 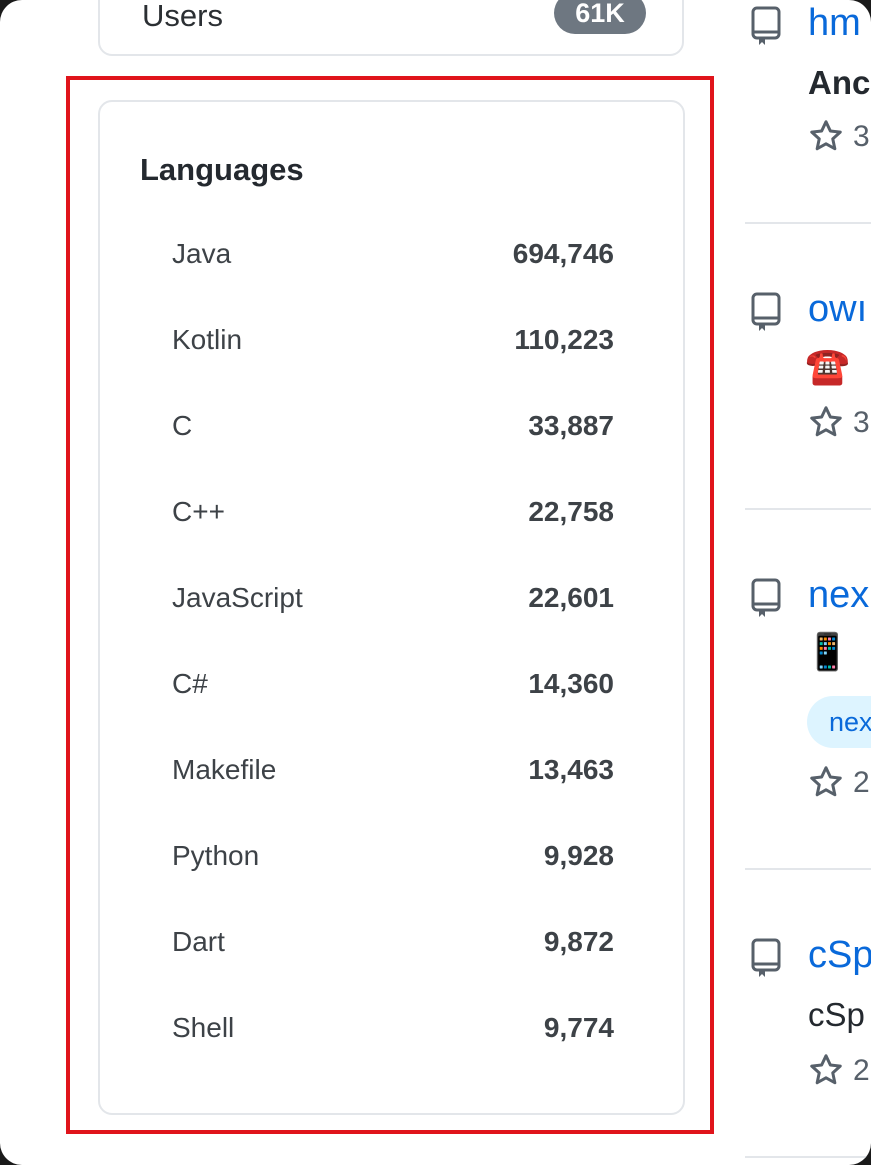 What do you see at coordinates (836, 1014) in the screenshot?
I see `repo-description: cSp` at bounding box center [836, 1014].